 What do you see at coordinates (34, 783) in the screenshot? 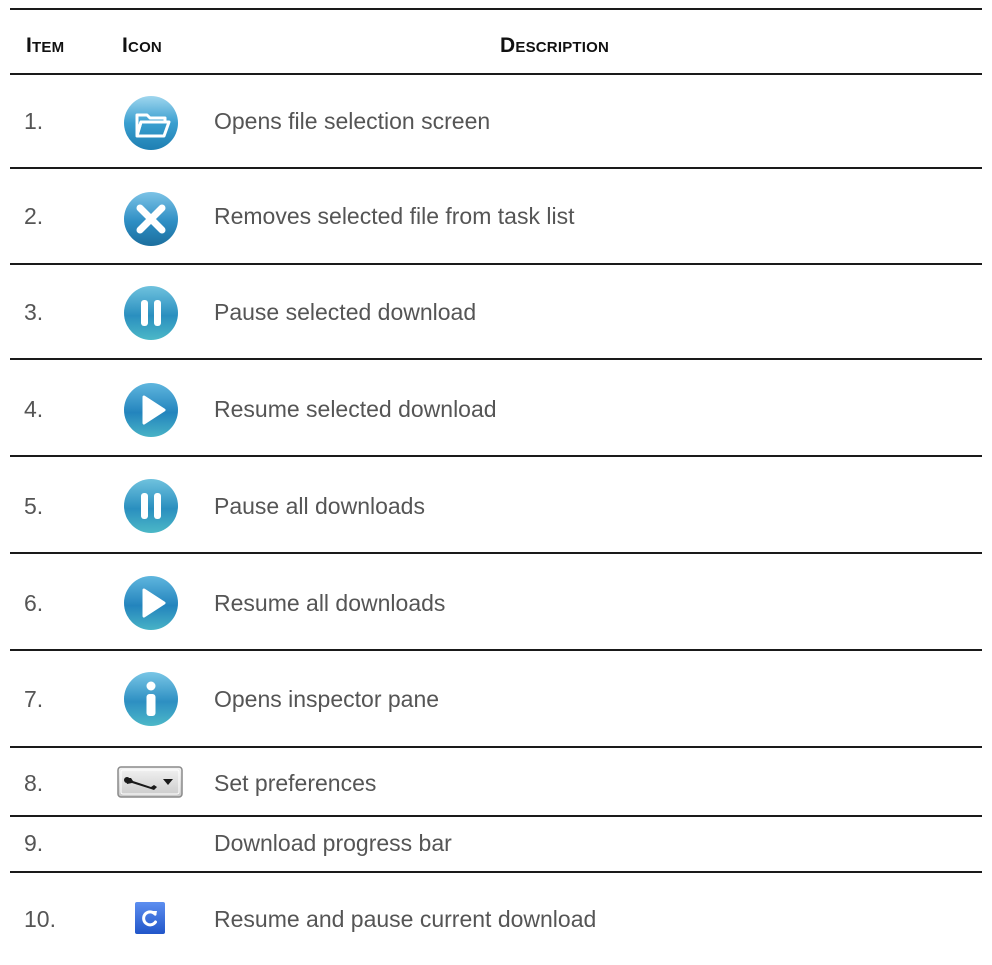
I see `row-item-number: 8.` at bounding box center [34, 783].